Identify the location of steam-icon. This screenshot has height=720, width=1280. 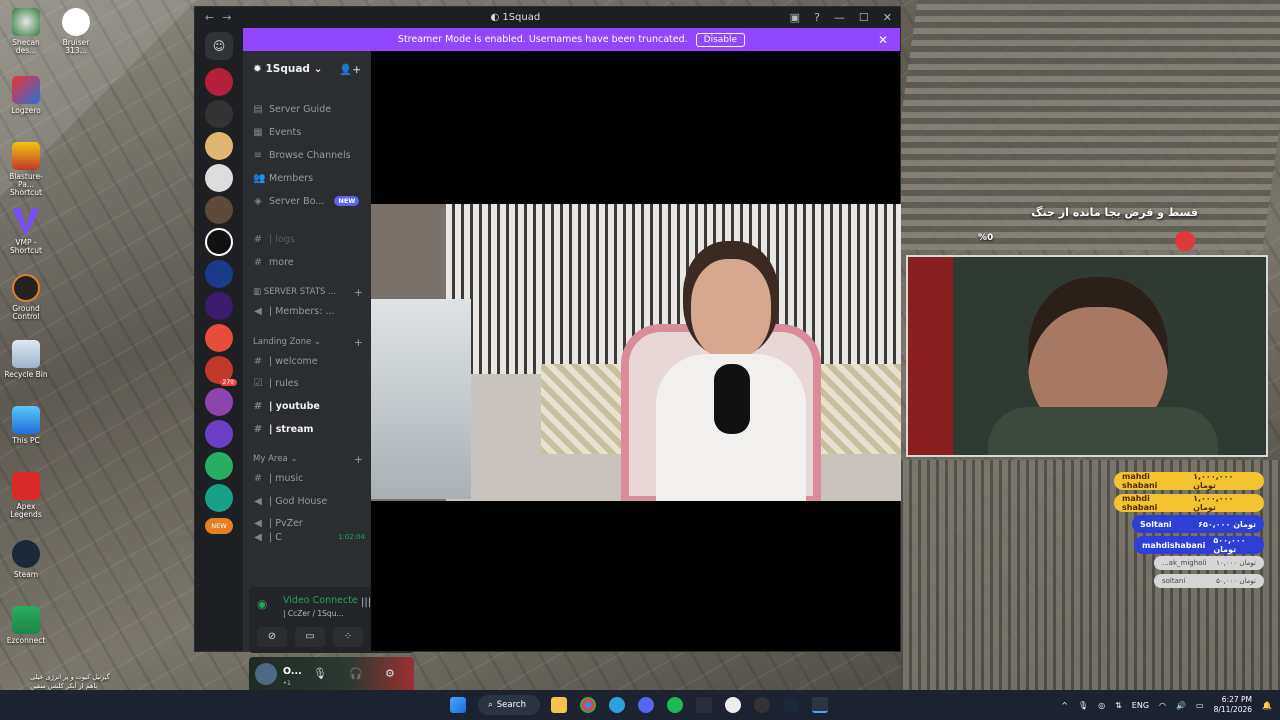
(26, 554).